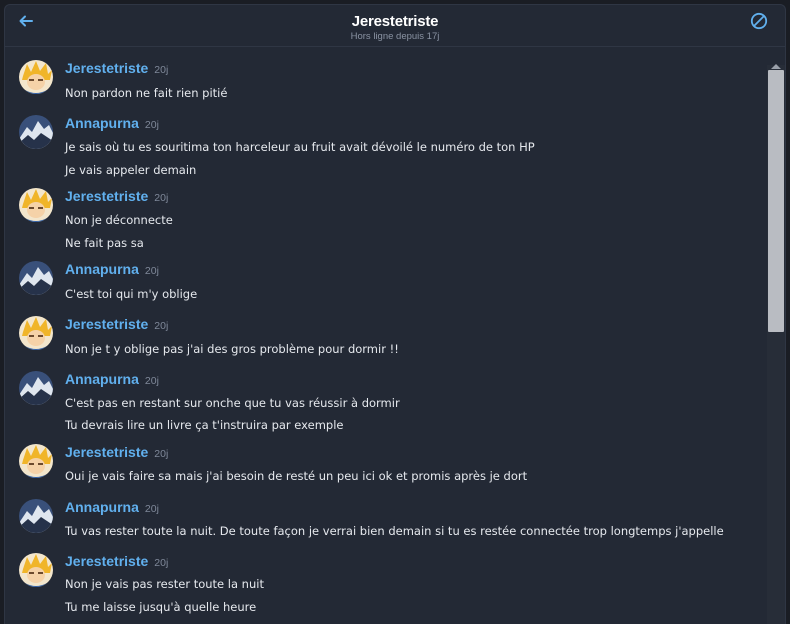 This screenshot has height=624, width=790. What do you see at coordinates (119, 220) in the screenshot?
I see `message-text: Non je déconnecte` at bounding box center [119, 220].